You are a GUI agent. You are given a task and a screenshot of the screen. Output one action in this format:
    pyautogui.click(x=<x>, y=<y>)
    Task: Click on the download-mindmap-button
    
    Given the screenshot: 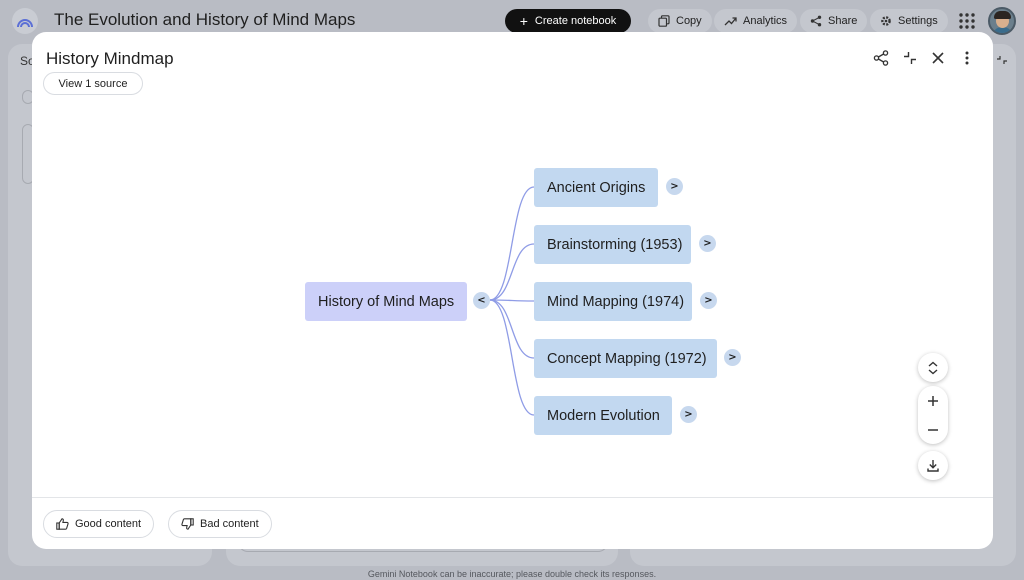 What is the action you would take?
    pyautogui.click(x=933, y=465)
    